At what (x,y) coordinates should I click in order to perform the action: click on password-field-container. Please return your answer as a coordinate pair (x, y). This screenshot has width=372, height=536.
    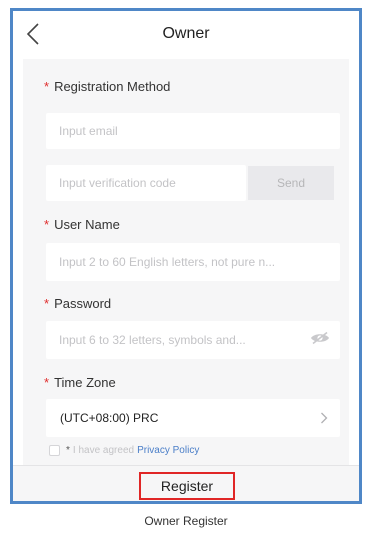
    Looking at the image, I should click on (193, 340).